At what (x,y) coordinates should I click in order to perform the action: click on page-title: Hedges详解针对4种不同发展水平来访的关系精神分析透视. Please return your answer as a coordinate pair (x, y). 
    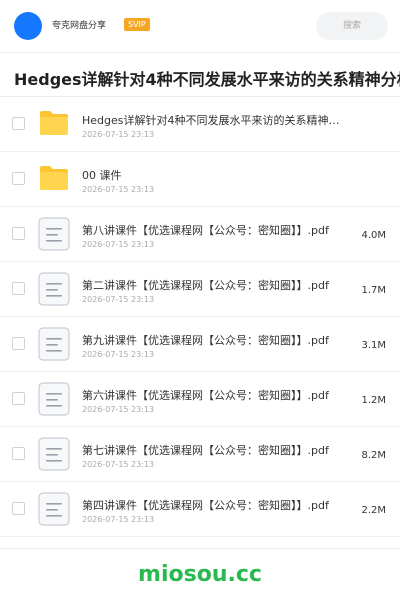
    Looking at the image, I should click on (207, 79).